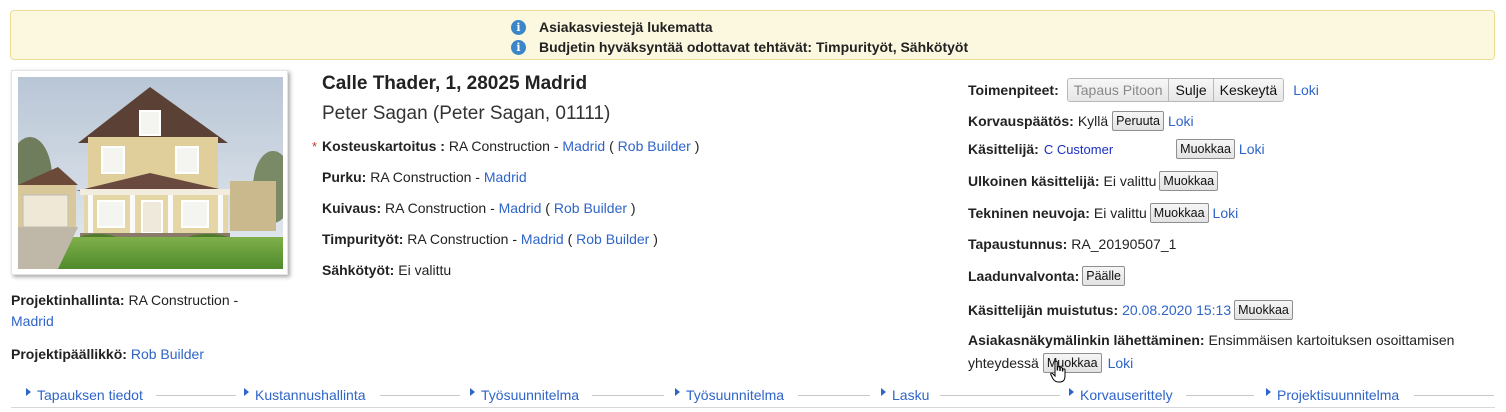  I want to click on bottom-divider, so click(753, 407).